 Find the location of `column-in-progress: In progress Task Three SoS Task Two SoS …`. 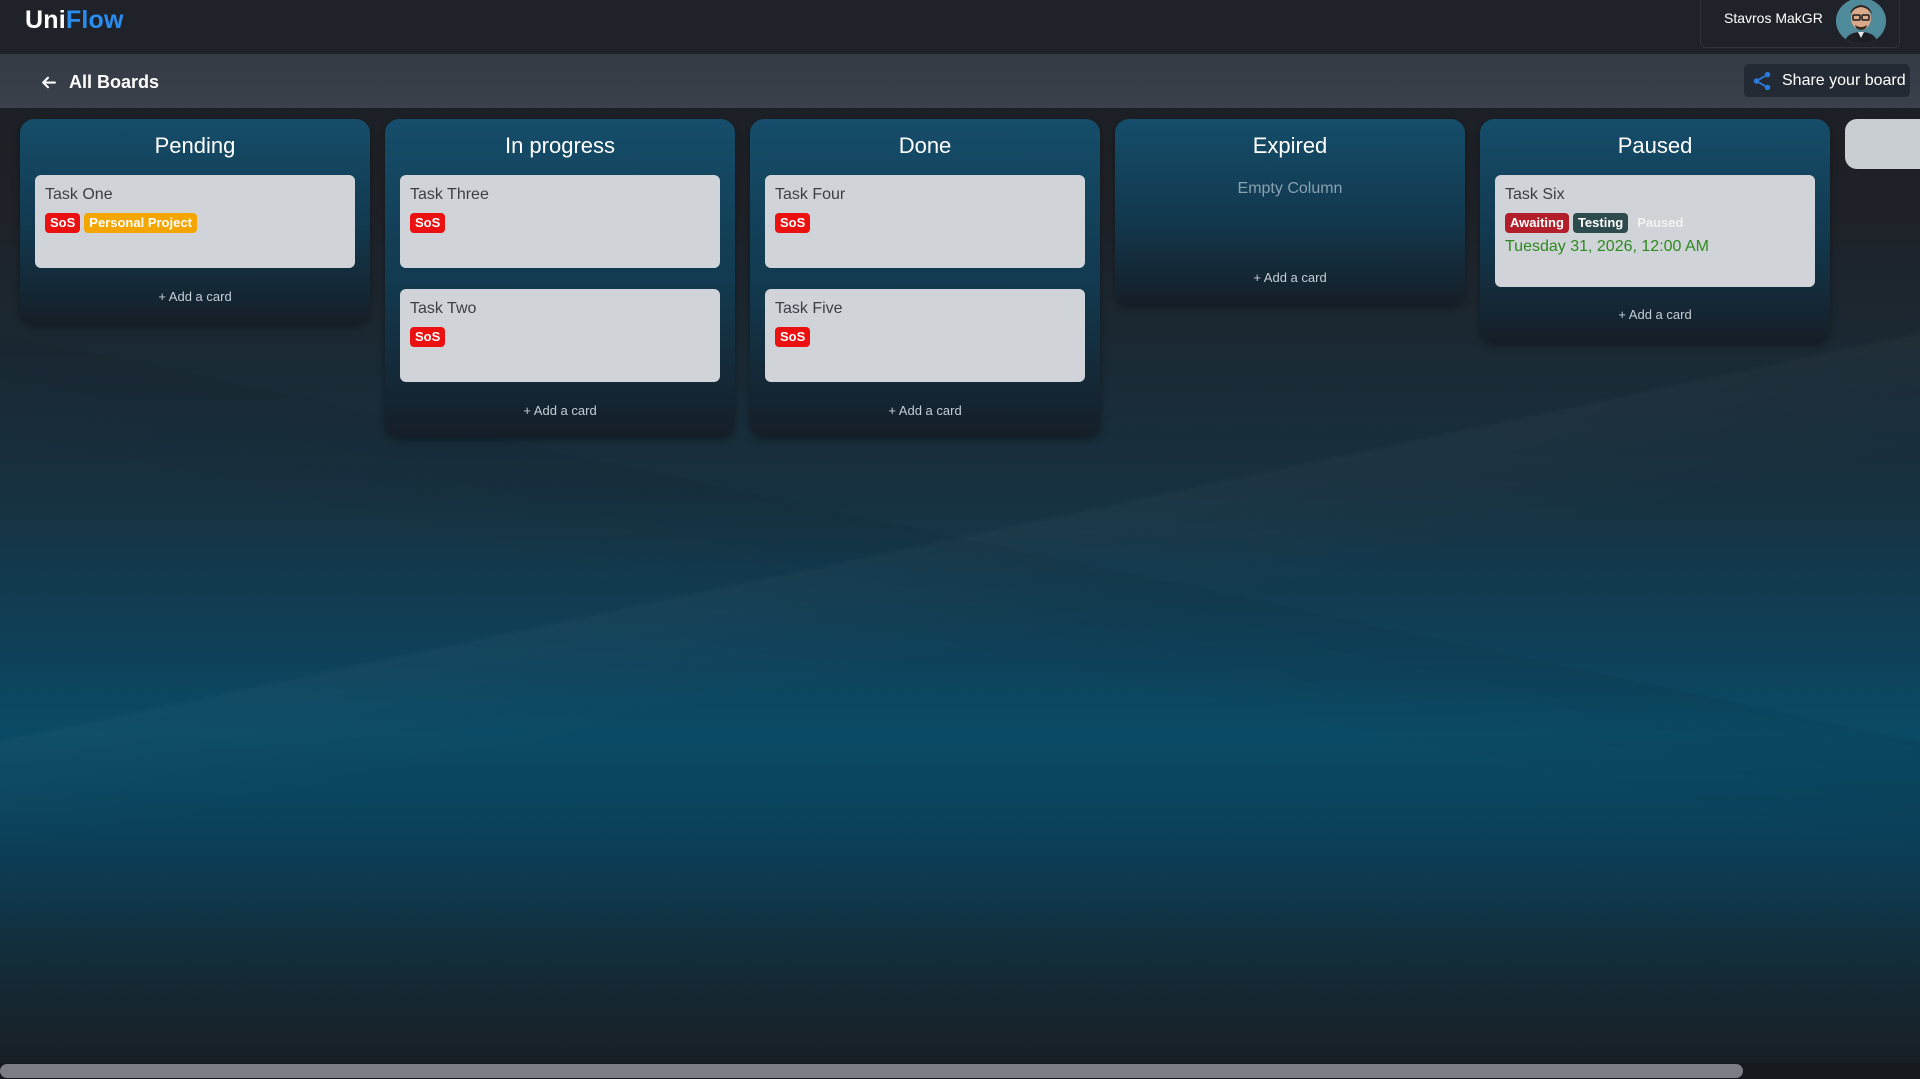

column-in-progress: In progress Task Three SoS Task Two SoS … is located at coordinates (560, 278).